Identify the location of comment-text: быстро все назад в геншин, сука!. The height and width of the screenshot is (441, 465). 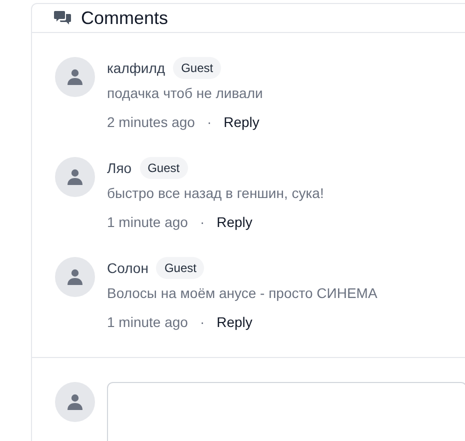
(215, 193).